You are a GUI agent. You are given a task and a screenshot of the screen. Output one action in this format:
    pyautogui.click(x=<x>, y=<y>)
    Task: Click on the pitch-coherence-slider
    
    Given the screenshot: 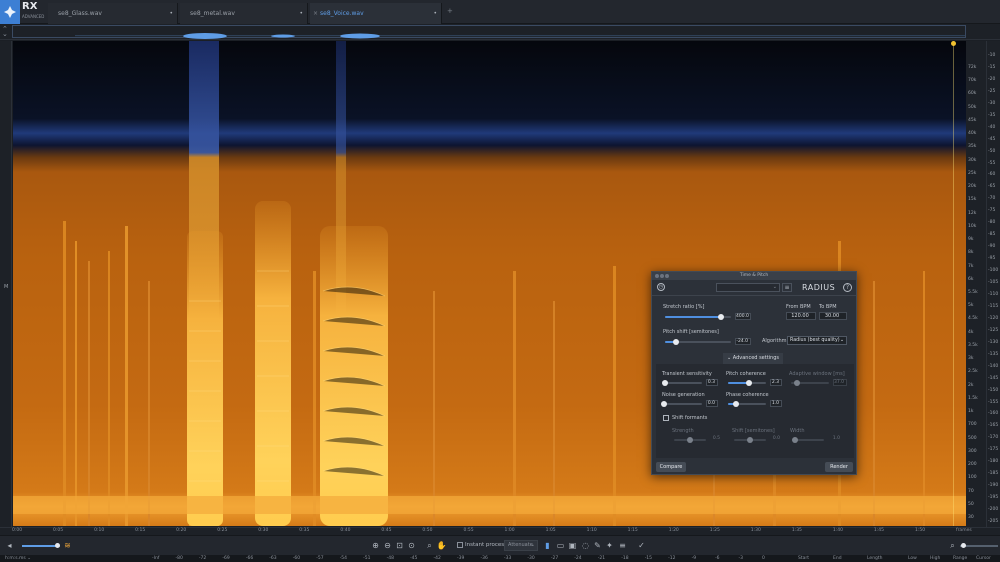 What is the action you would take?
    pyautogui.click(x=747, y=383)
    